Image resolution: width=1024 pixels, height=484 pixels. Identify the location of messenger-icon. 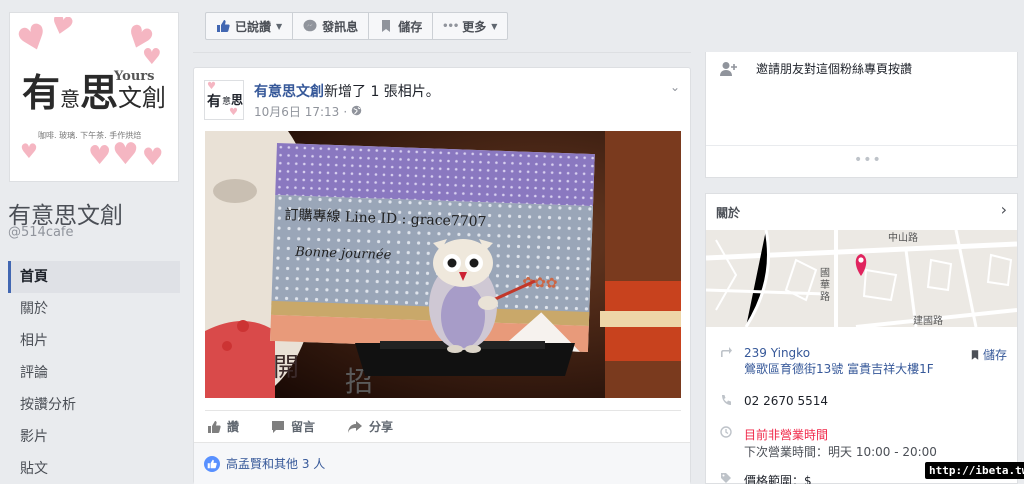
(310, 26).